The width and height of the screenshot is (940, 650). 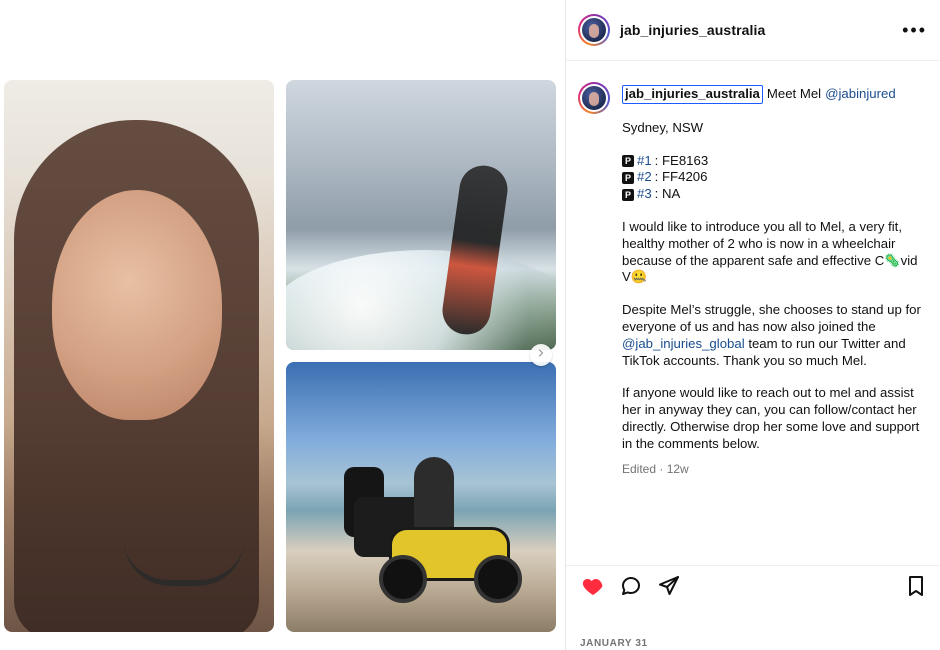 I want to click on caption-mention: @jabinjured, so click(x=860, y=94).